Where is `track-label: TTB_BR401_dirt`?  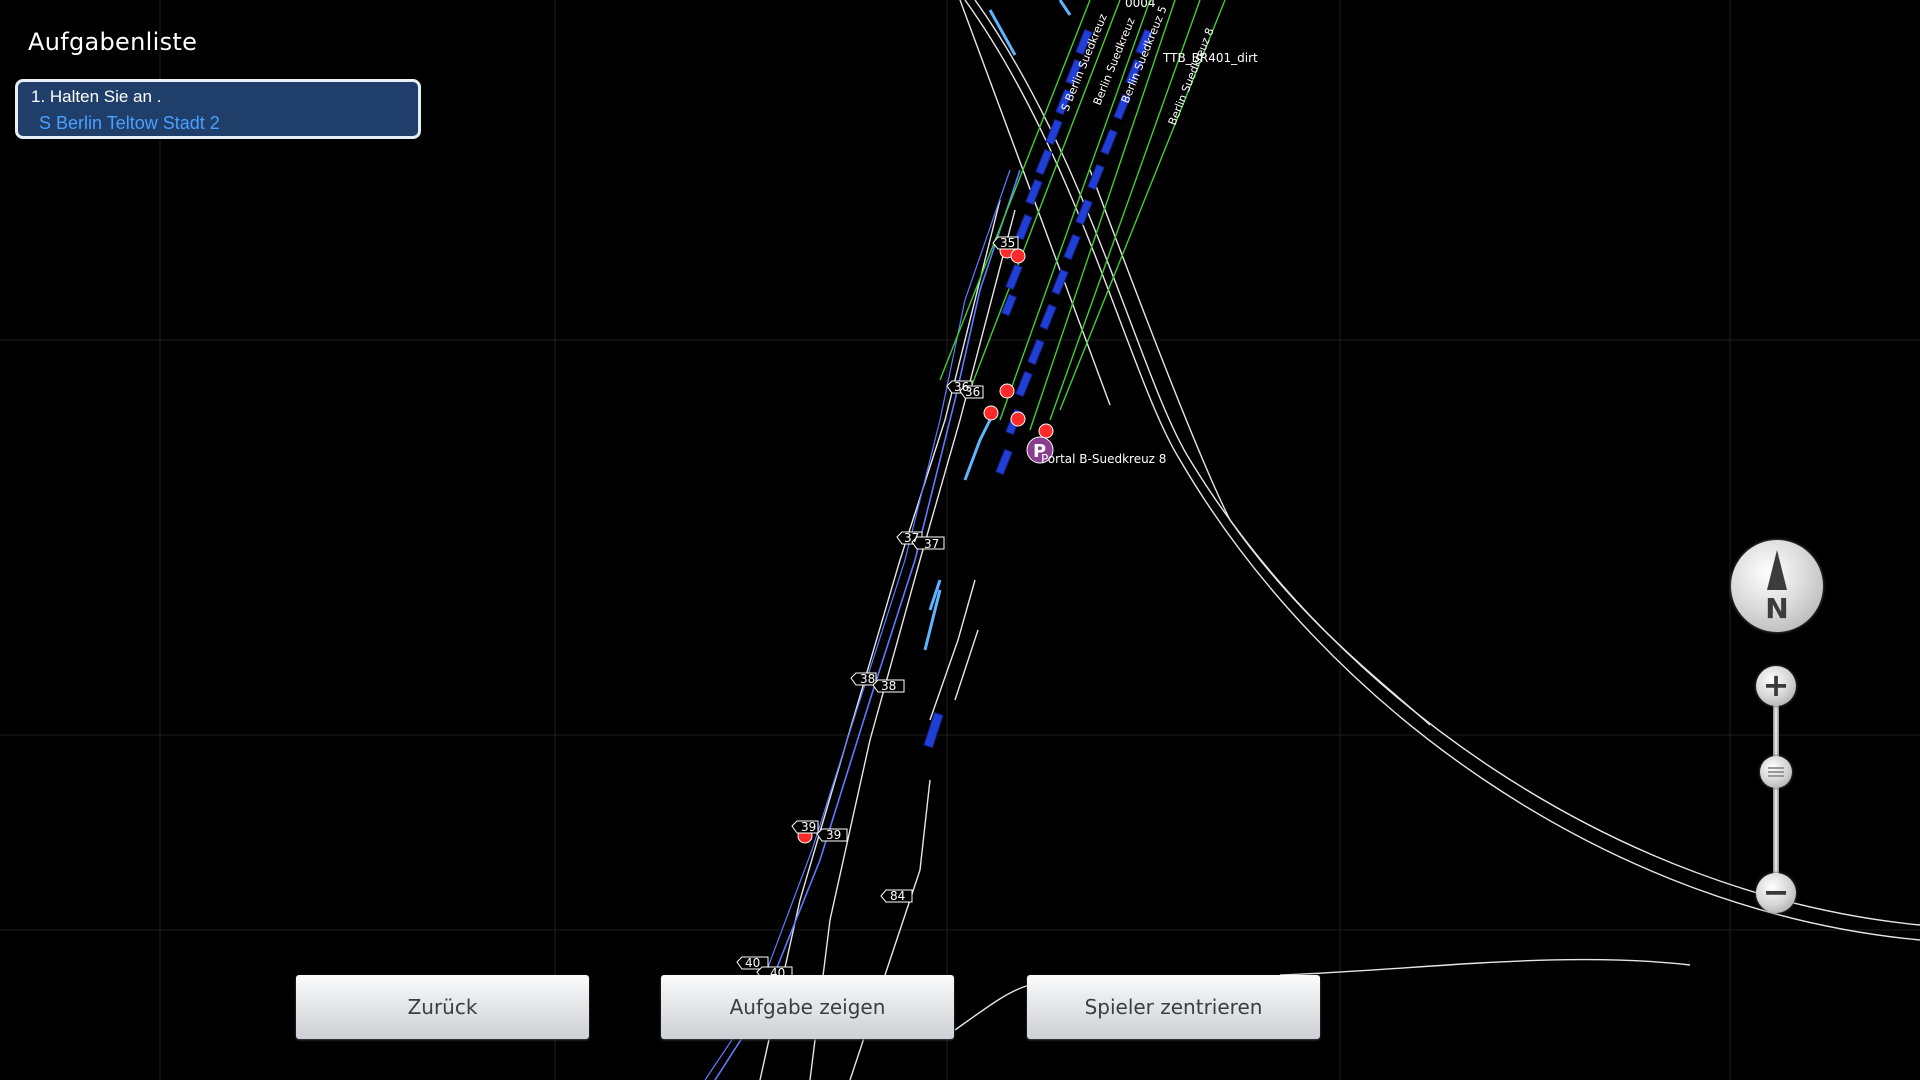
track-label: TTB_BR401_dirt is located at coordinates (1210, 58).